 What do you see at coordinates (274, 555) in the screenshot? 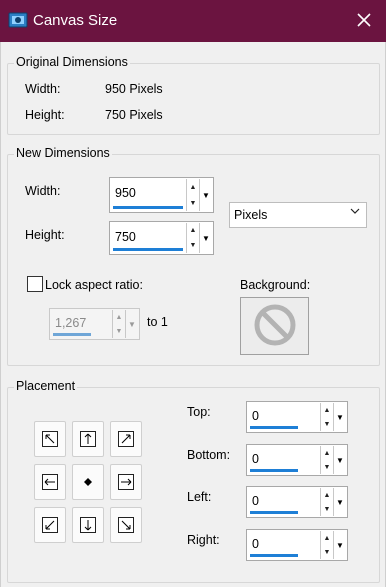
I see `right-underline` at bounding box center [274, 555].